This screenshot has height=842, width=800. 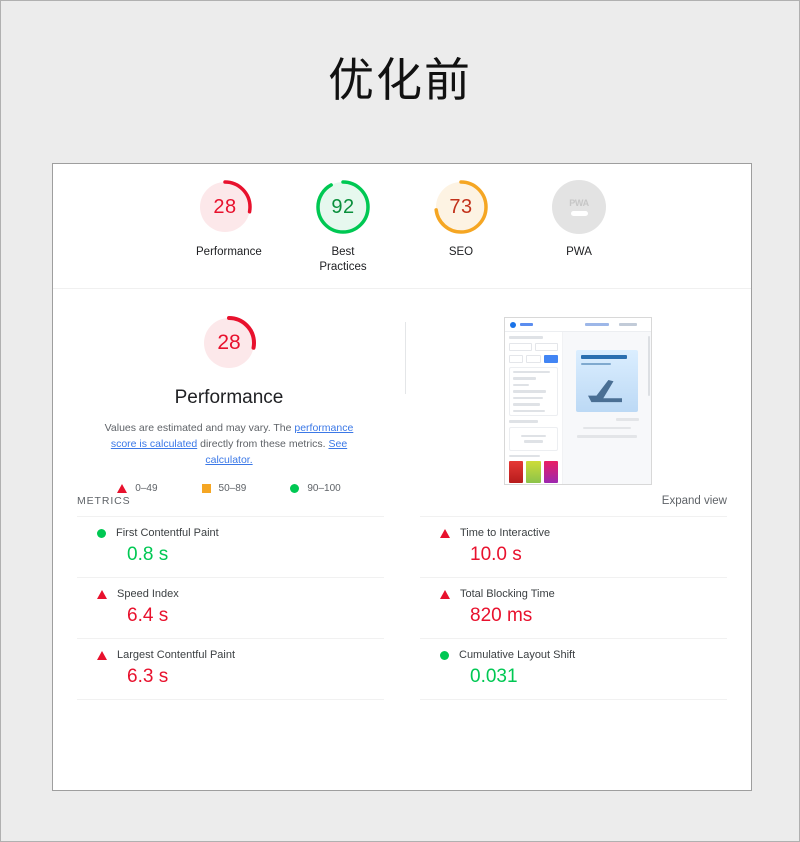 What do you see at coordinates (533, 358) in the screenshot?
I see `thumbnail-button-row` at bounding box center [533, 358].